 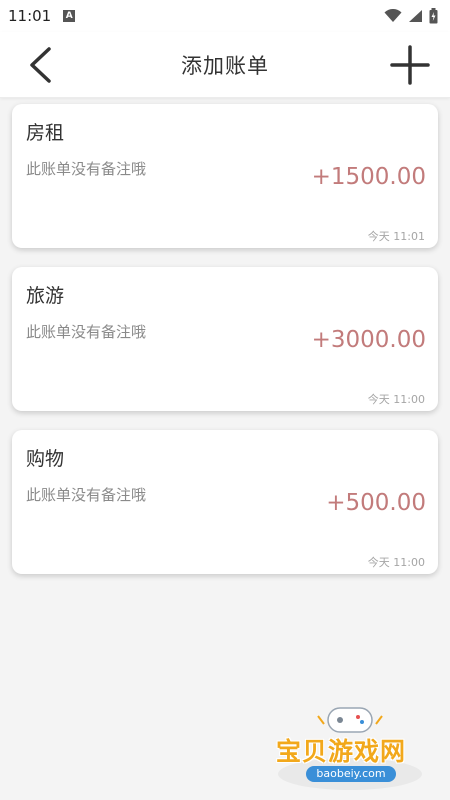 I want to click on signal-icon, so click(x=415, y=16).